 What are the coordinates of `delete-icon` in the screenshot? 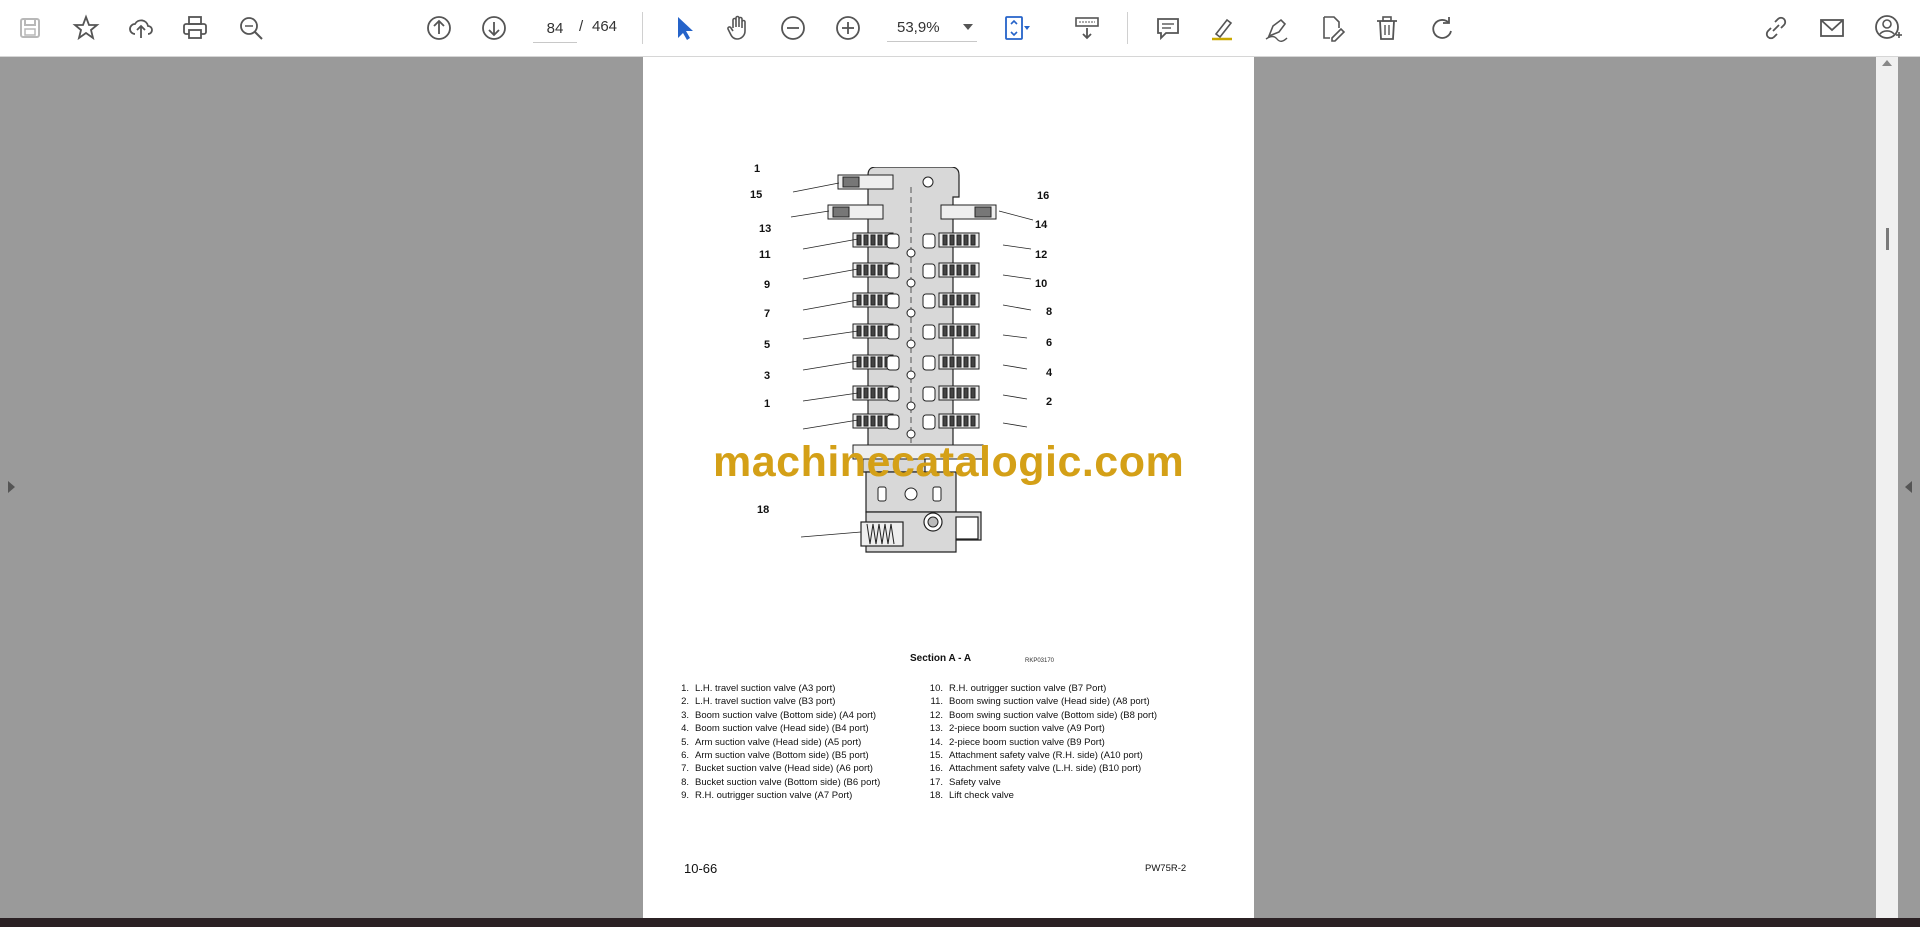 It's located at (1387, 28).